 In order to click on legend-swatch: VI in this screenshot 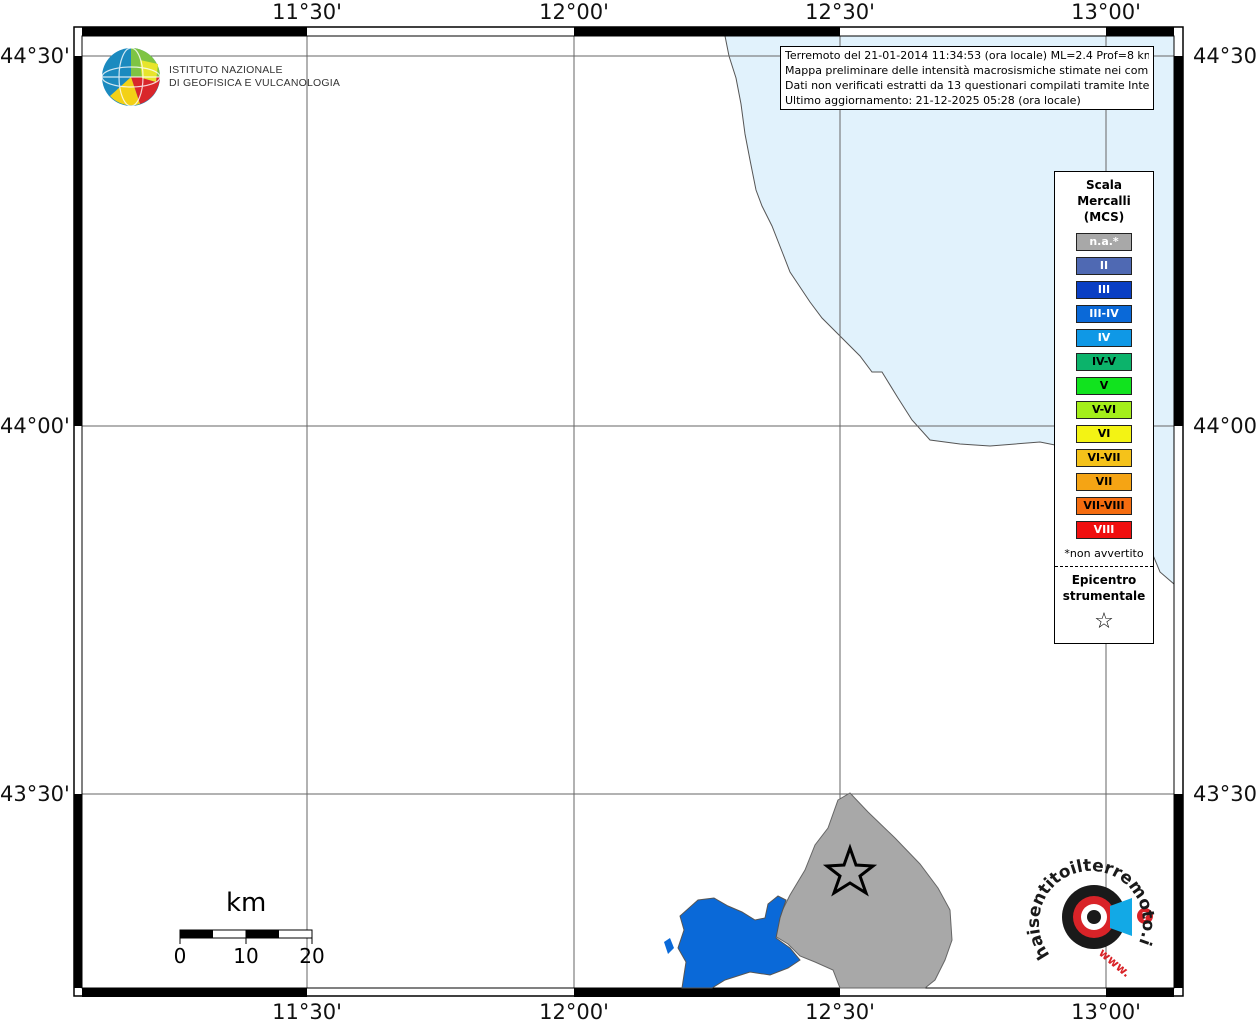, I will do `click(1104, 434)`.